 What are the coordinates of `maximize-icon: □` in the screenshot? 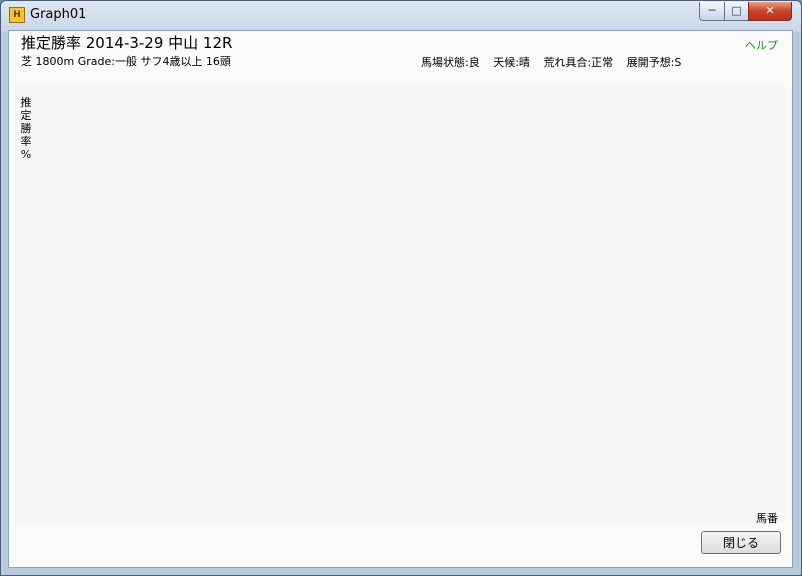 It's located at (736, 10).